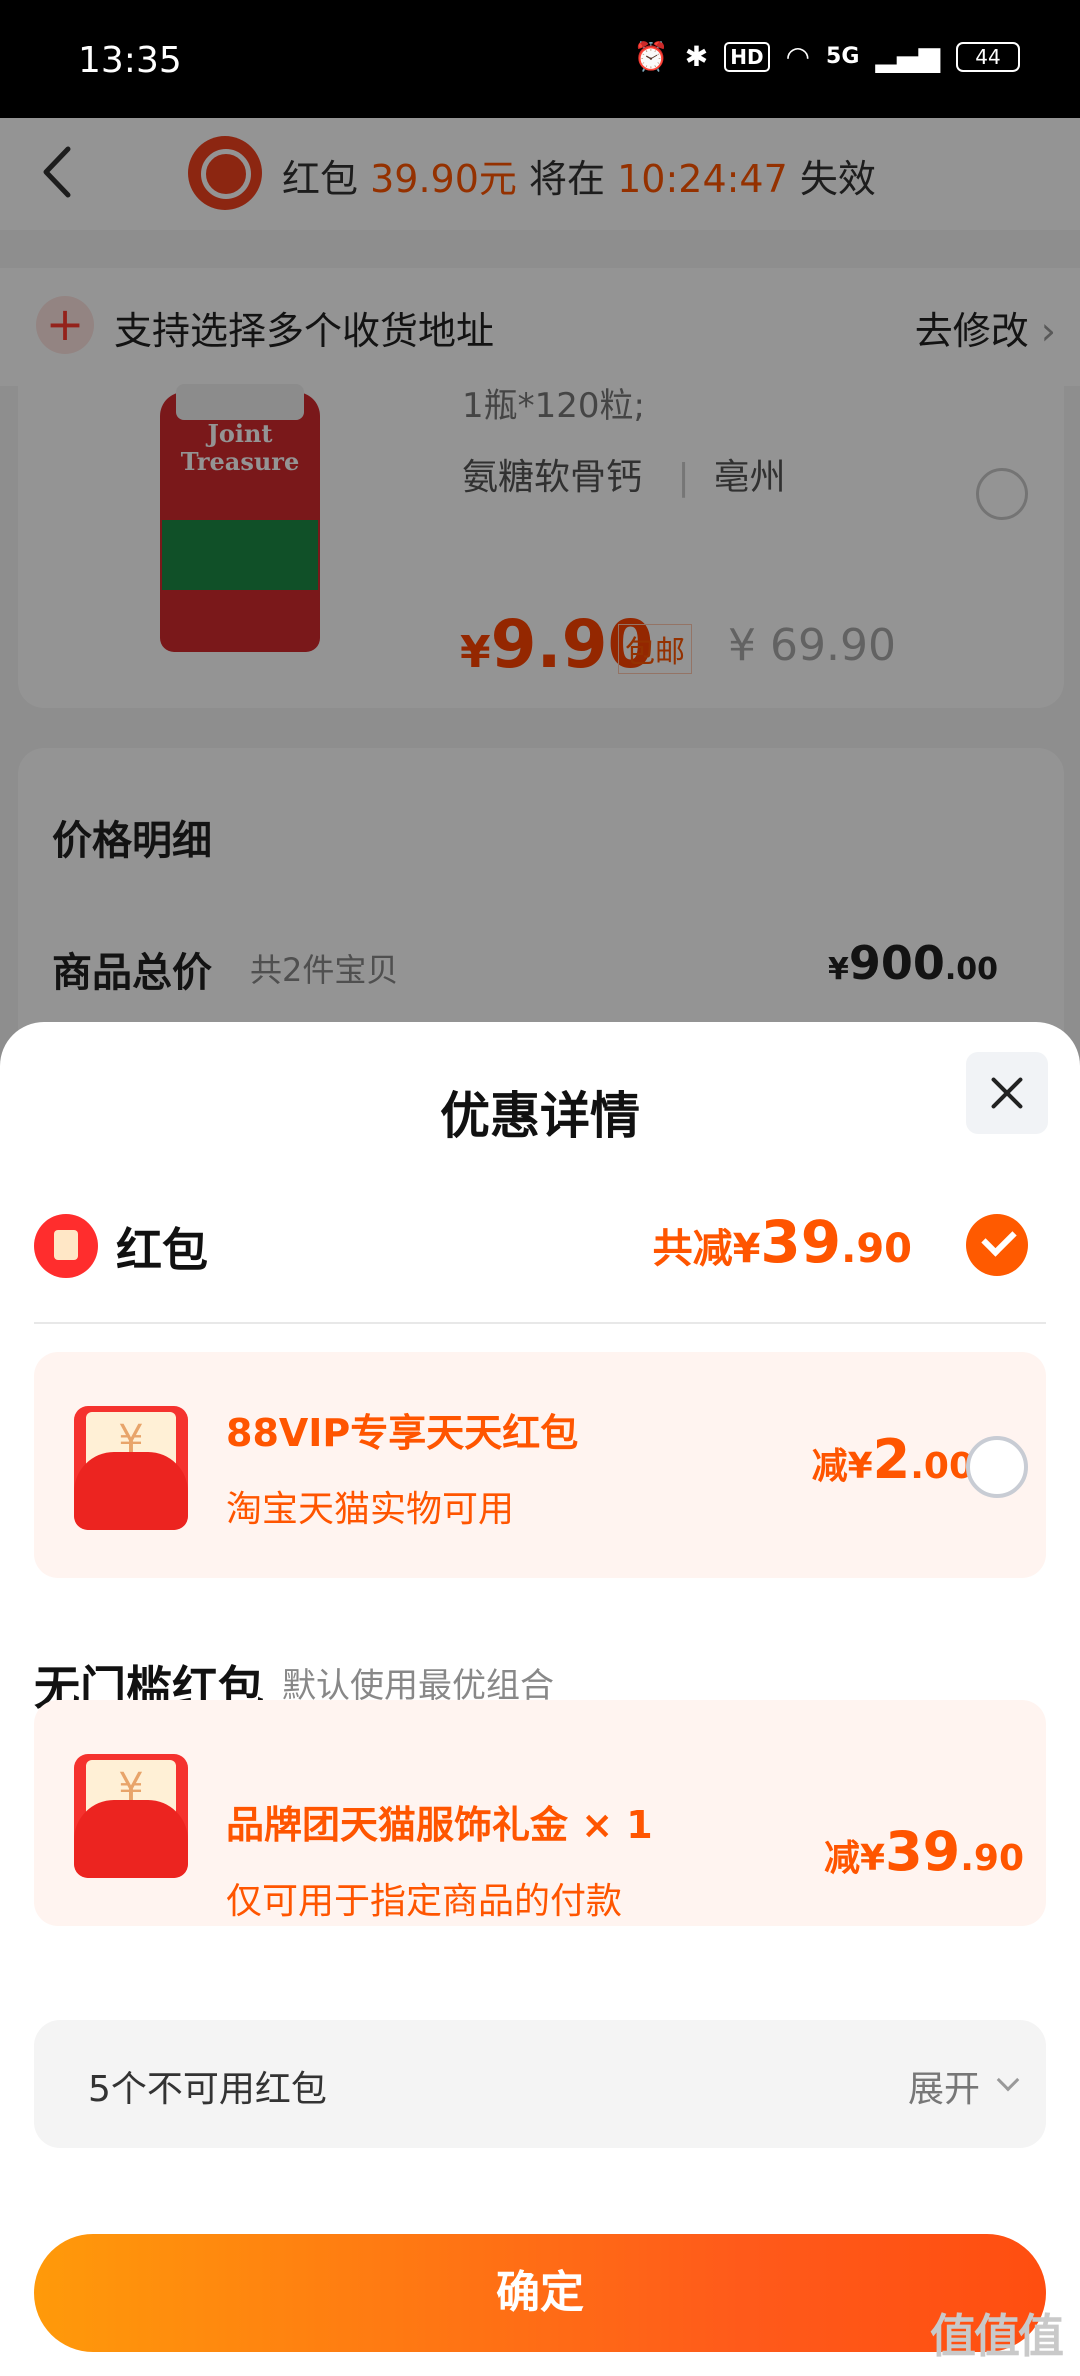 Image resolution: width=1080 pixels, height=2376 pixels. I want to click on coupon-title: 品牌团天猫服饰礼金 × 1, so click(439, 1825).